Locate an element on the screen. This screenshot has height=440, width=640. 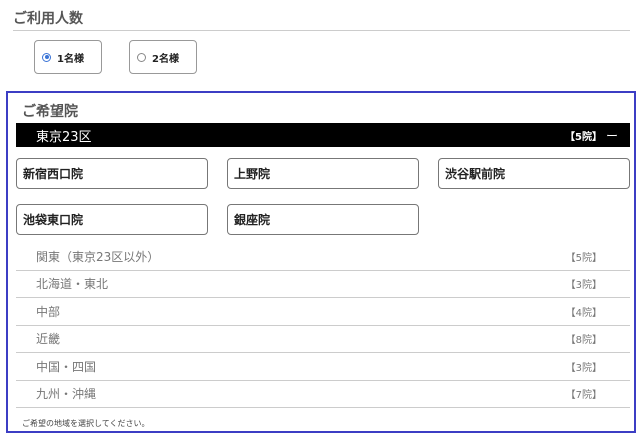
radio-label: 2名様 is located at coordinates (165, 59).